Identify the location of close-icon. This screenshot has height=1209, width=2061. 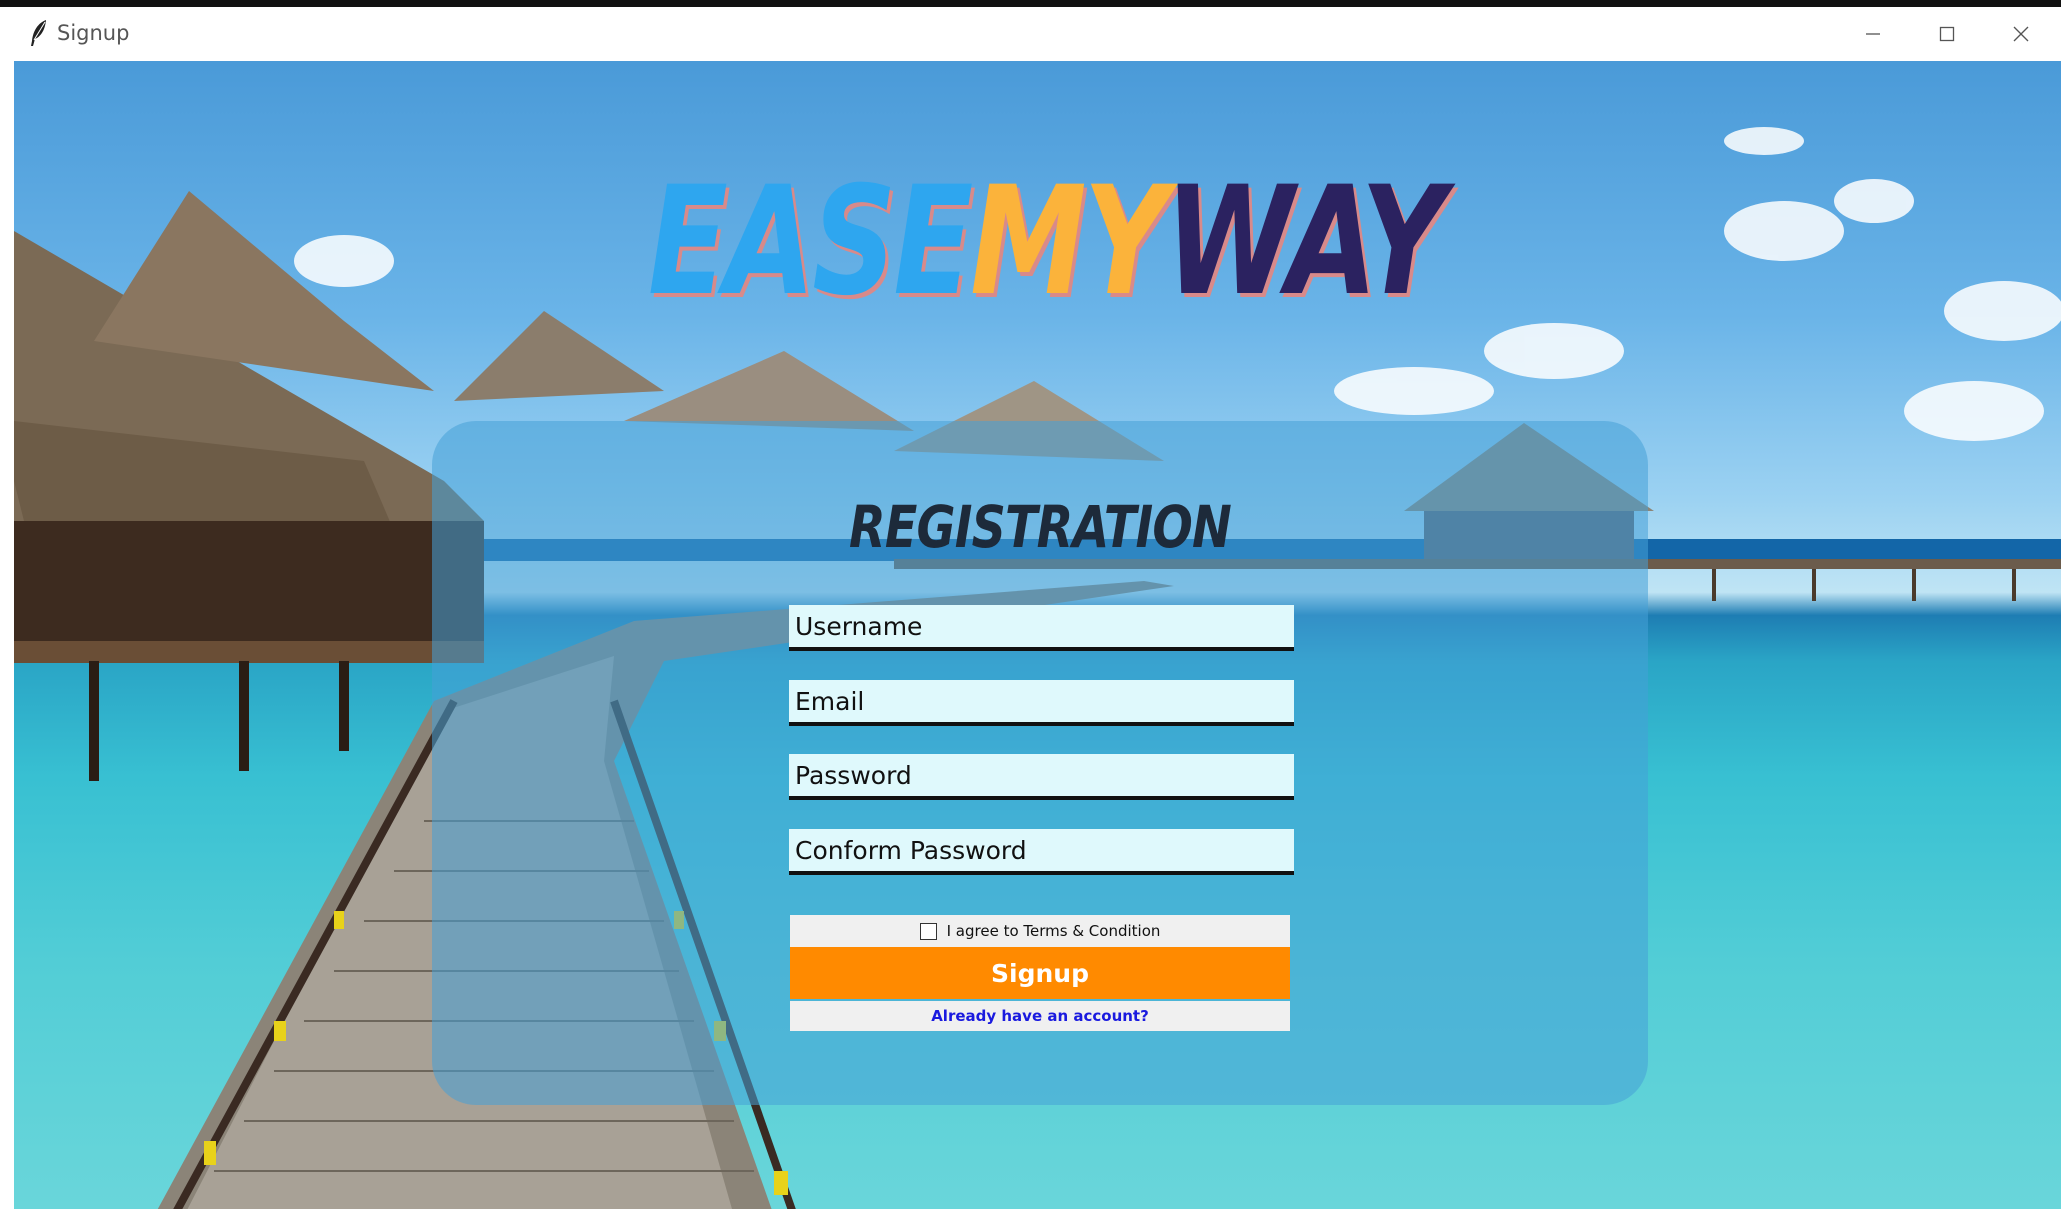
(2021, 34).